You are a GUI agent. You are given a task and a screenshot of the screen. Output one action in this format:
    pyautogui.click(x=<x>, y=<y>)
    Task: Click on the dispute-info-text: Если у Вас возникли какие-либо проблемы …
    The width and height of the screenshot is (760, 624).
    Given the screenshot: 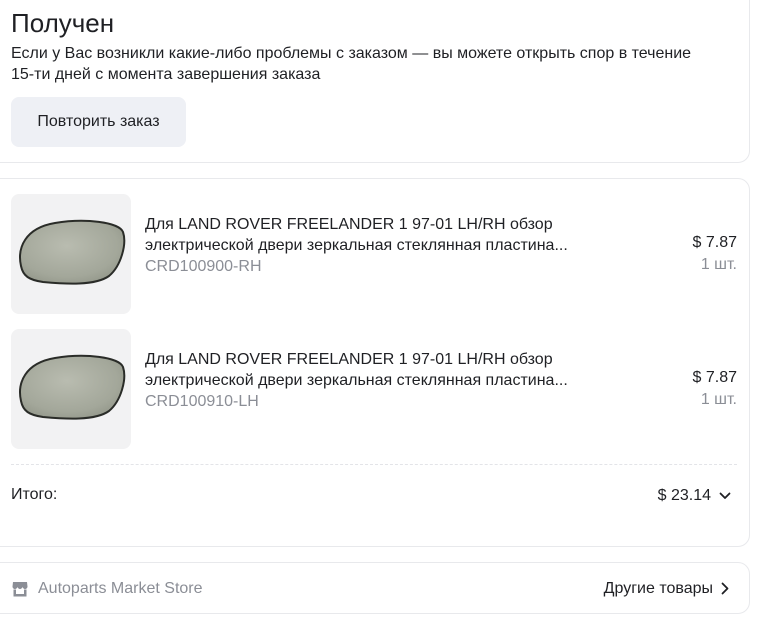 What is the action you would take?
    pyautogui.click(x=351, y=64)
    